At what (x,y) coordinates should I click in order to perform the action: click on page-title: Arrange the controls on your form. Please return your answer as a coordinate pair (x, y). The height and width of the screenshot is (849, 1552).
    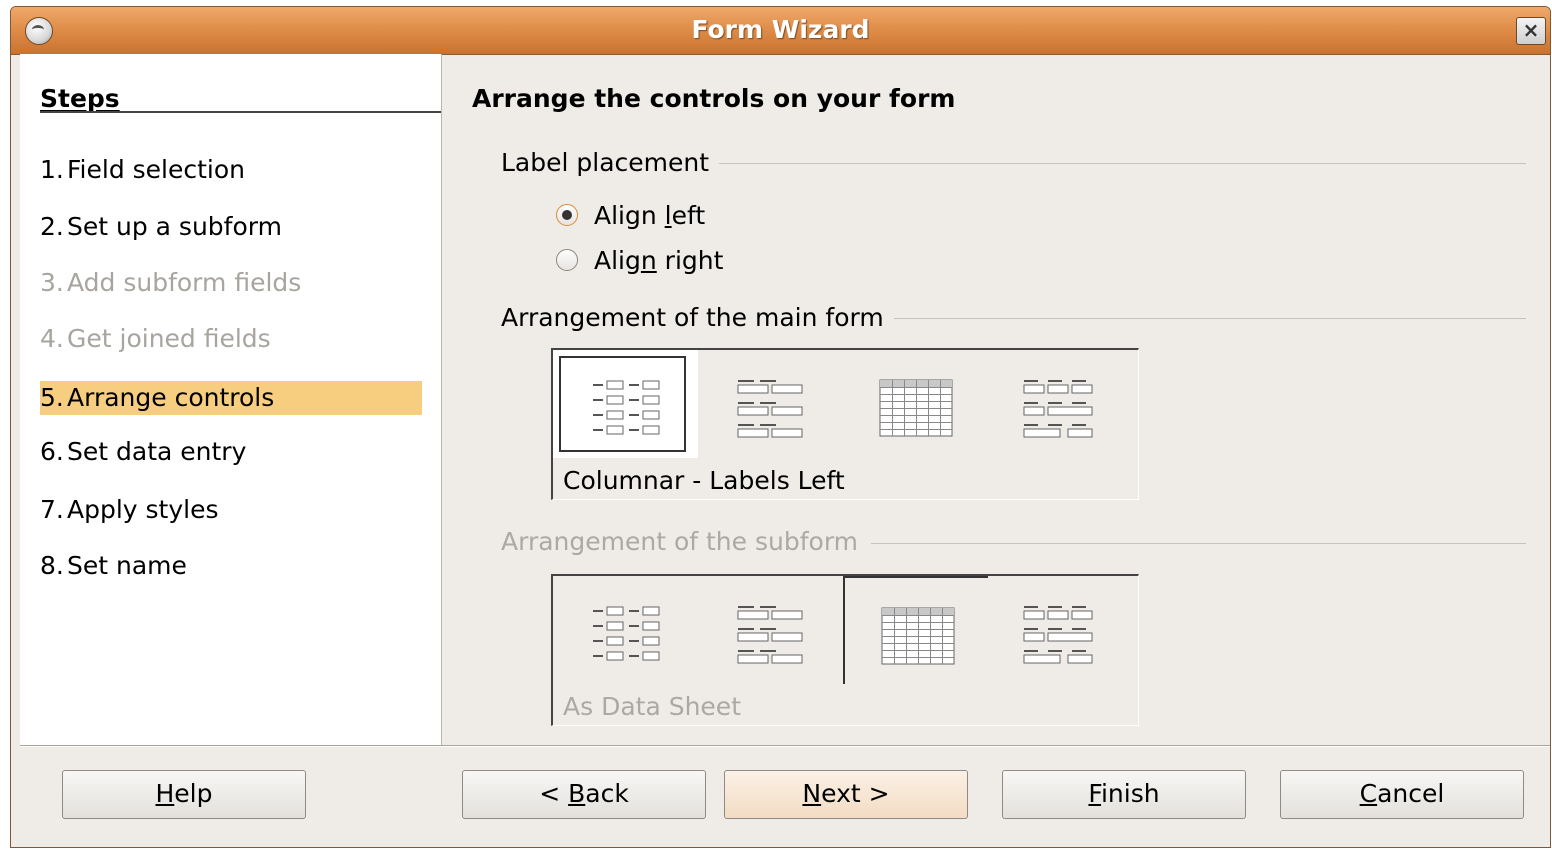
    Looking at the image, I should click on (714, 98).